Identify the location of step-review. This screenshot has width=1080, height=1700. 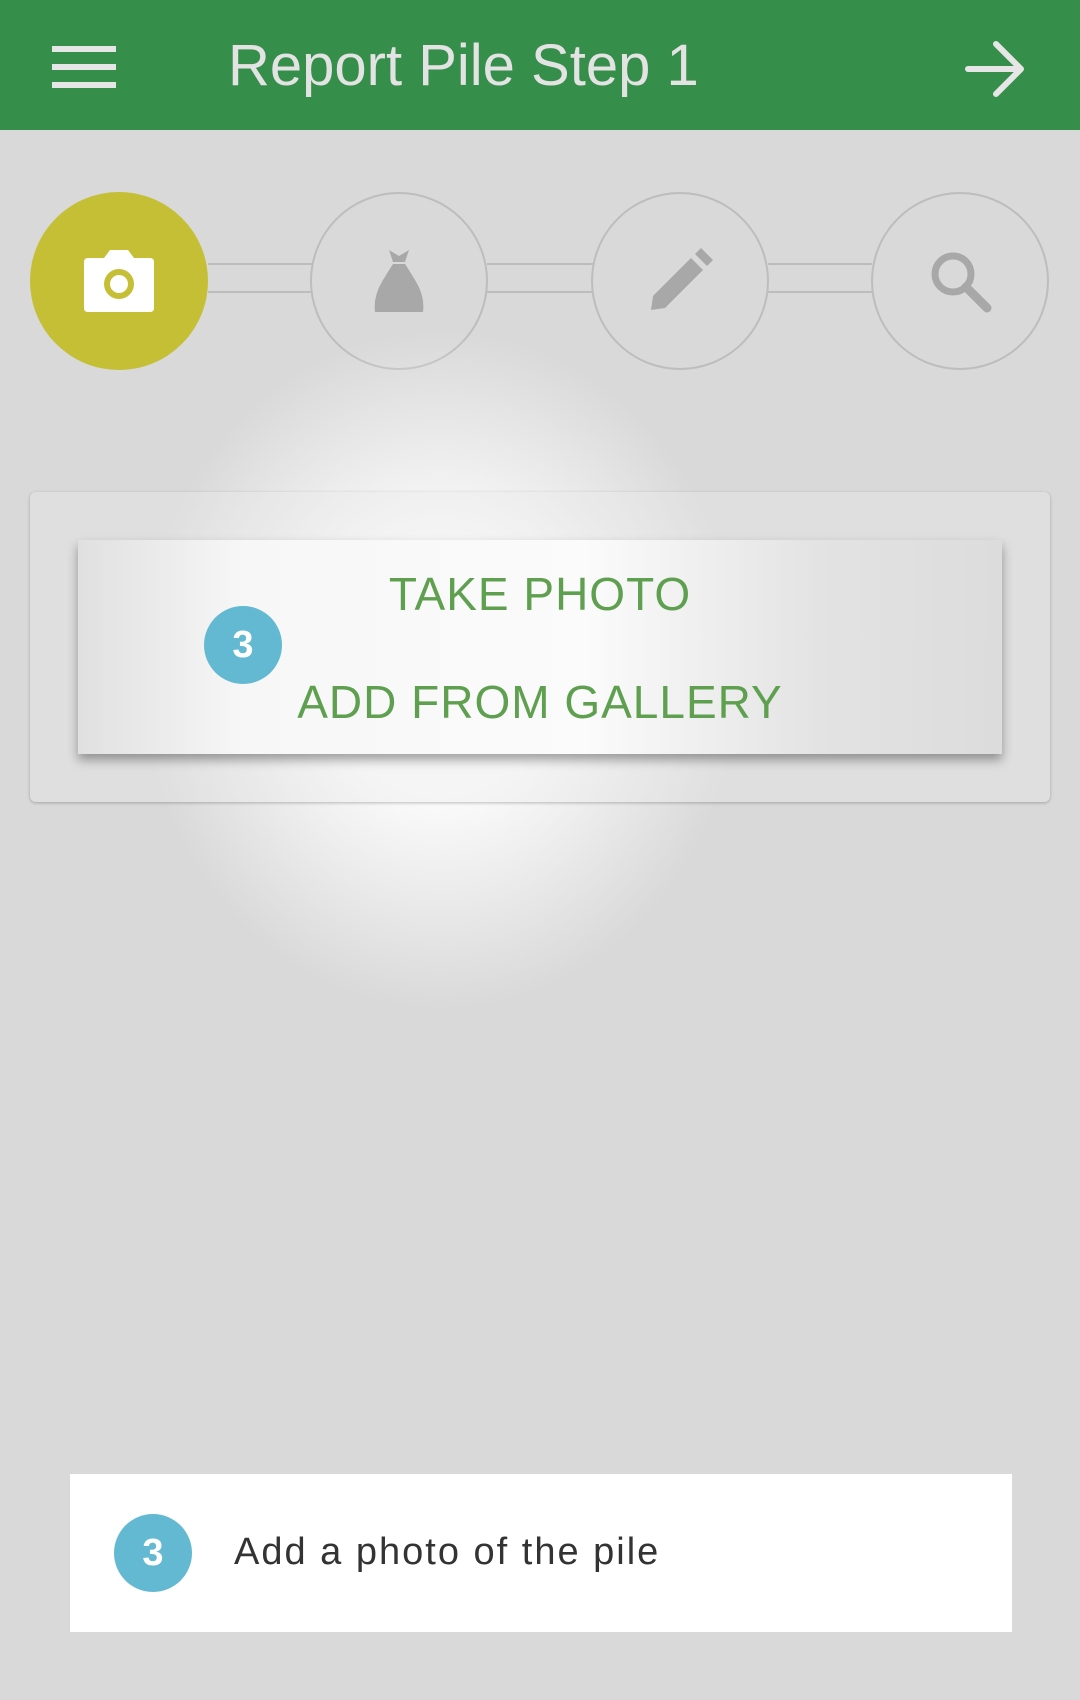
(960, 281).